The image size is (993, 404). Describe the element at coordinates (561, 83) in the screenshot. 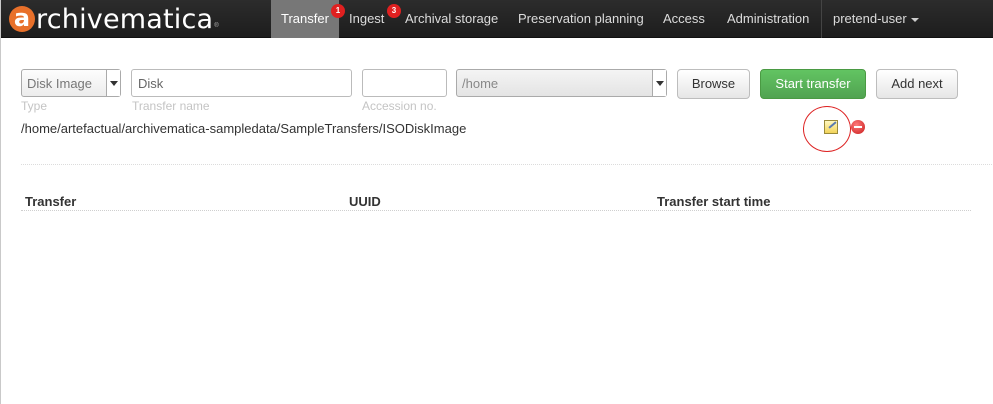

I see `source-location-select: /home` at that location.